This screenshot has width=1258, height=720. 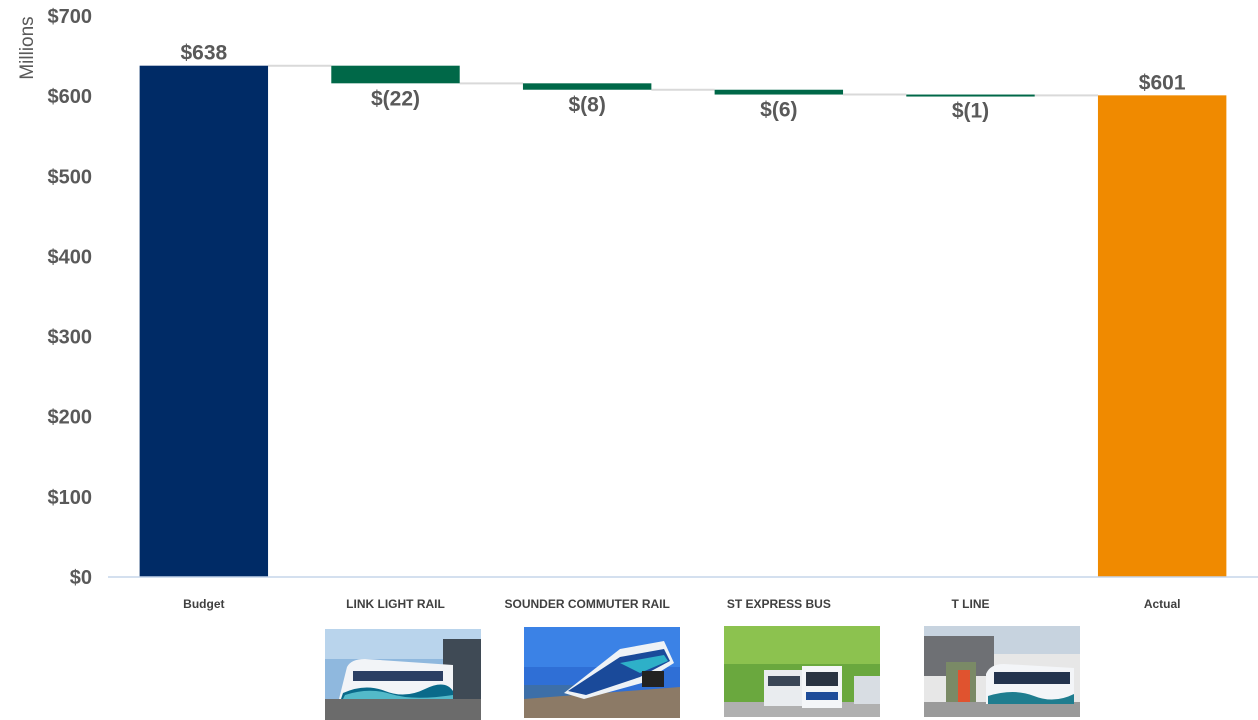 I want to click on y-tick-label: $300, so click(x=70, y=338).